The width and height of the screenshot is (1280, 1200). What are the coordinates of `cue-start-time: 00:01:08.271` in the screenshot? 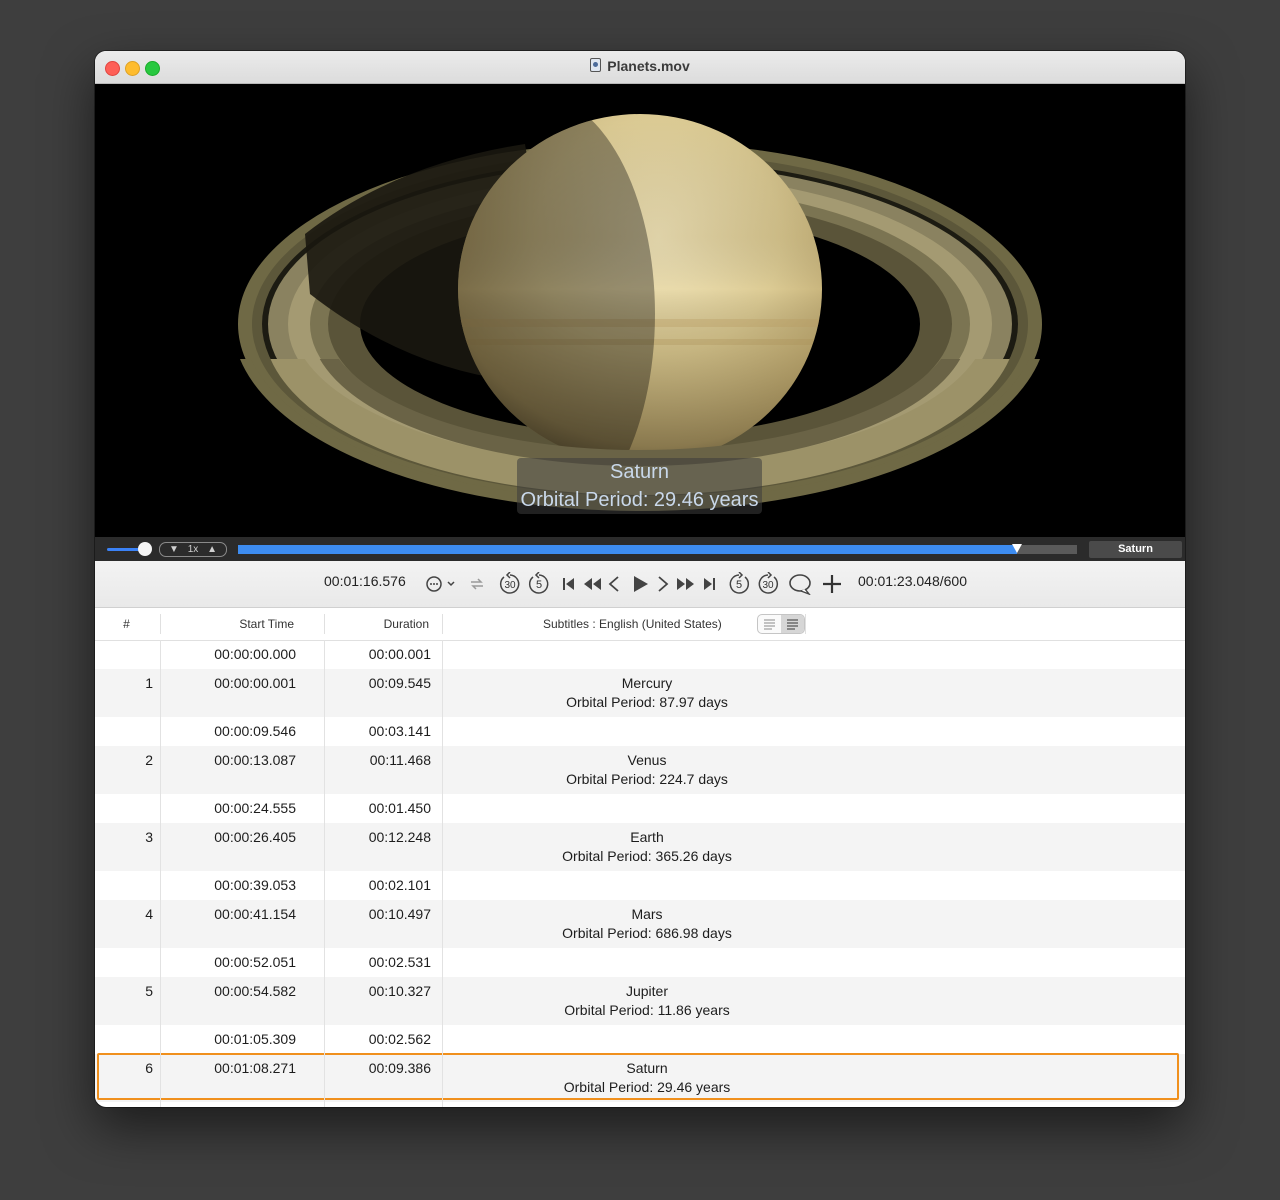 It's located at (255, 1068).